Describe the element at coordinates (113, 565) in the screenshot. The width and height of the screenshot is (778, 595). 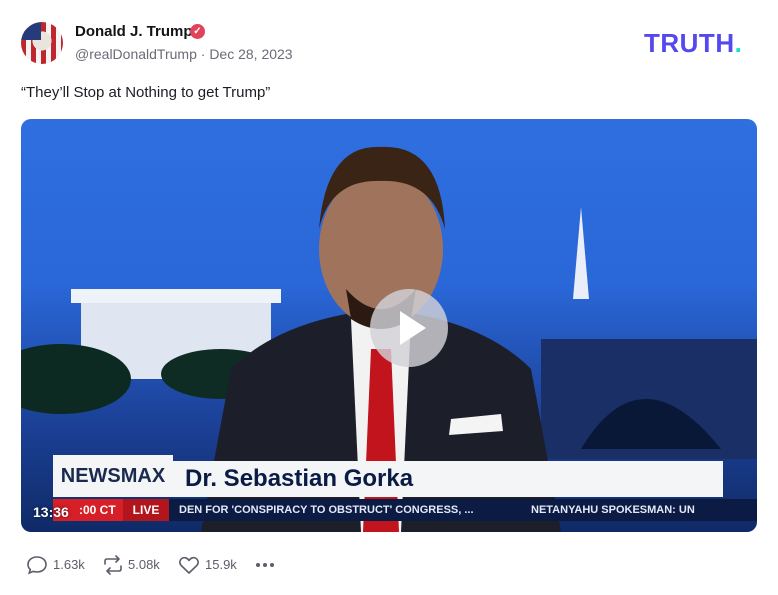
I see `repost-arrows-icon` at that location.